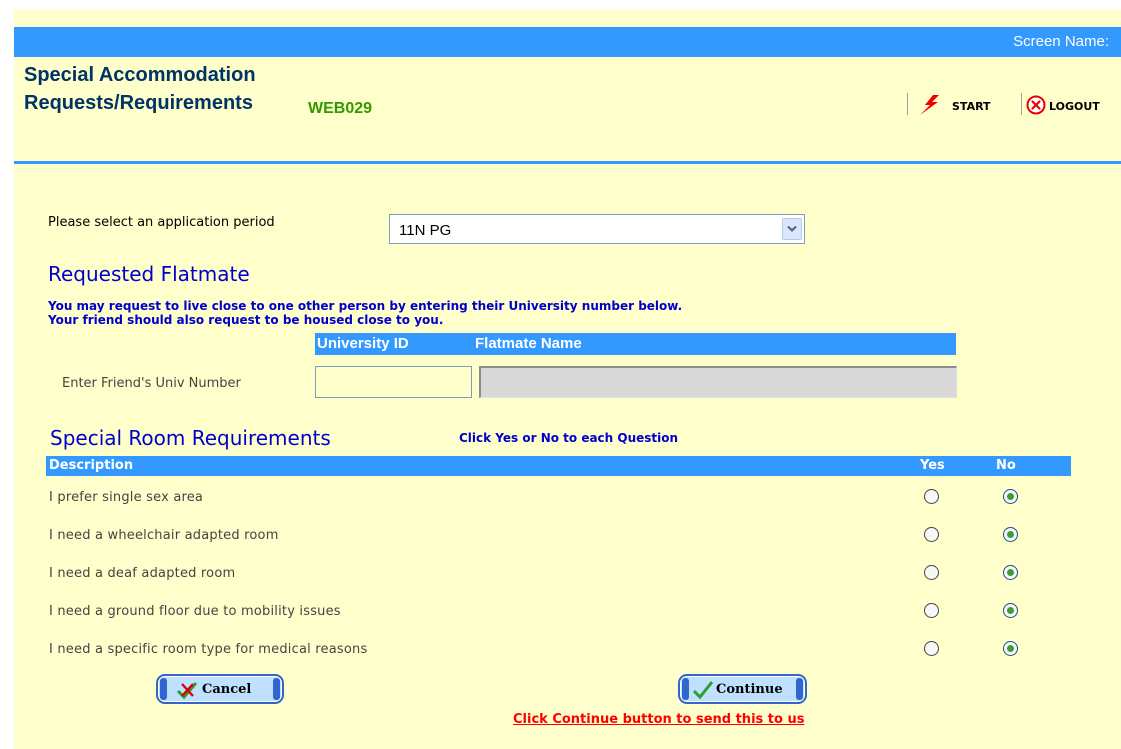 Image resolution: width=1121 pixels, height=749 pixels. What do you see at coordinates (1006, 465) in the screenshot?
I see `no-column-header: No` at bounding box center [1006, 465].